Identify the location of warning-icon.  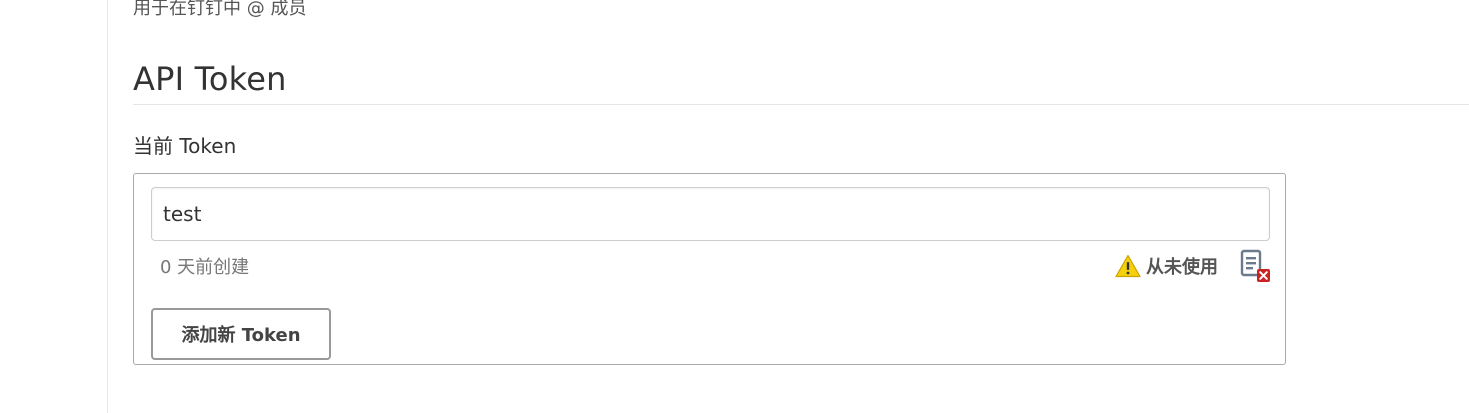
(1128, 266).